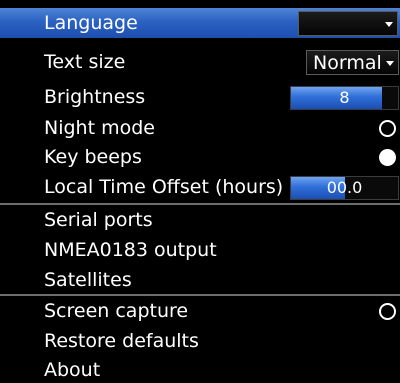  What do you see at coordinates (200, 311) in the screenshot?
I see `menu-item-screen-capture: Screen capture` at bounding box center [200, 311].